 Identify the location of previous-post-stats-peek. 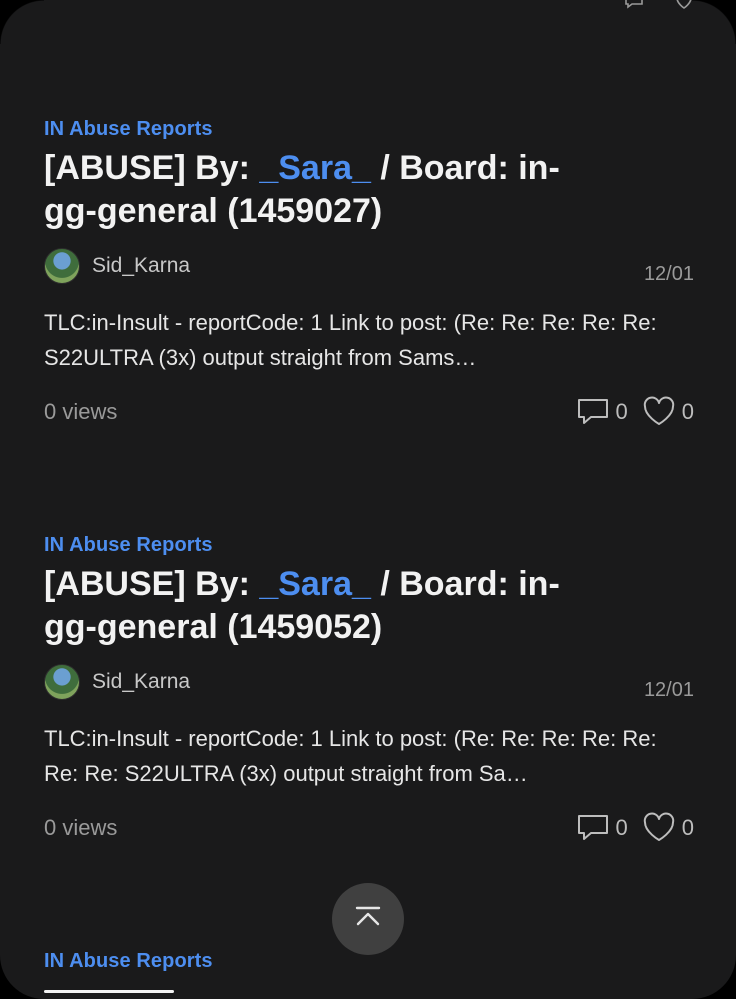
(659, 9).